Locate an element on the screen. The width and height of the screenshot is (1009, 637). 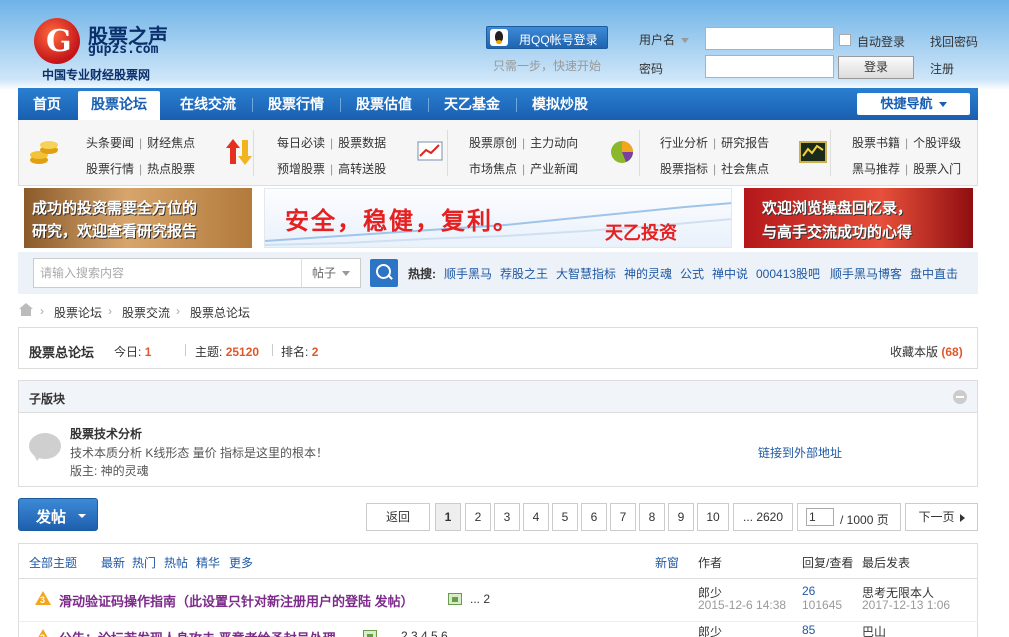
pager-page-6: 6 is located at coordinates (594, 517).